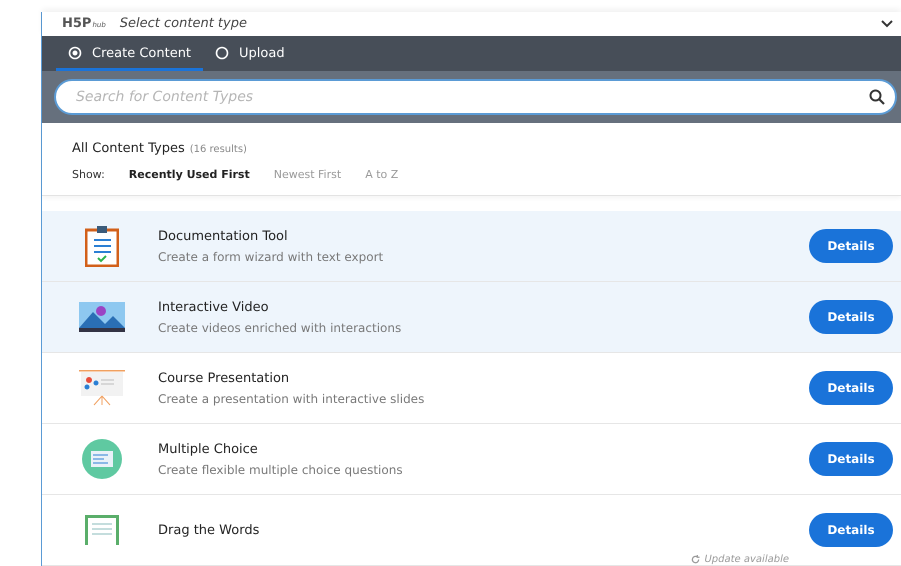  I want to click on content-type-description: Create videos enriched with interactions, so click(280, 327).